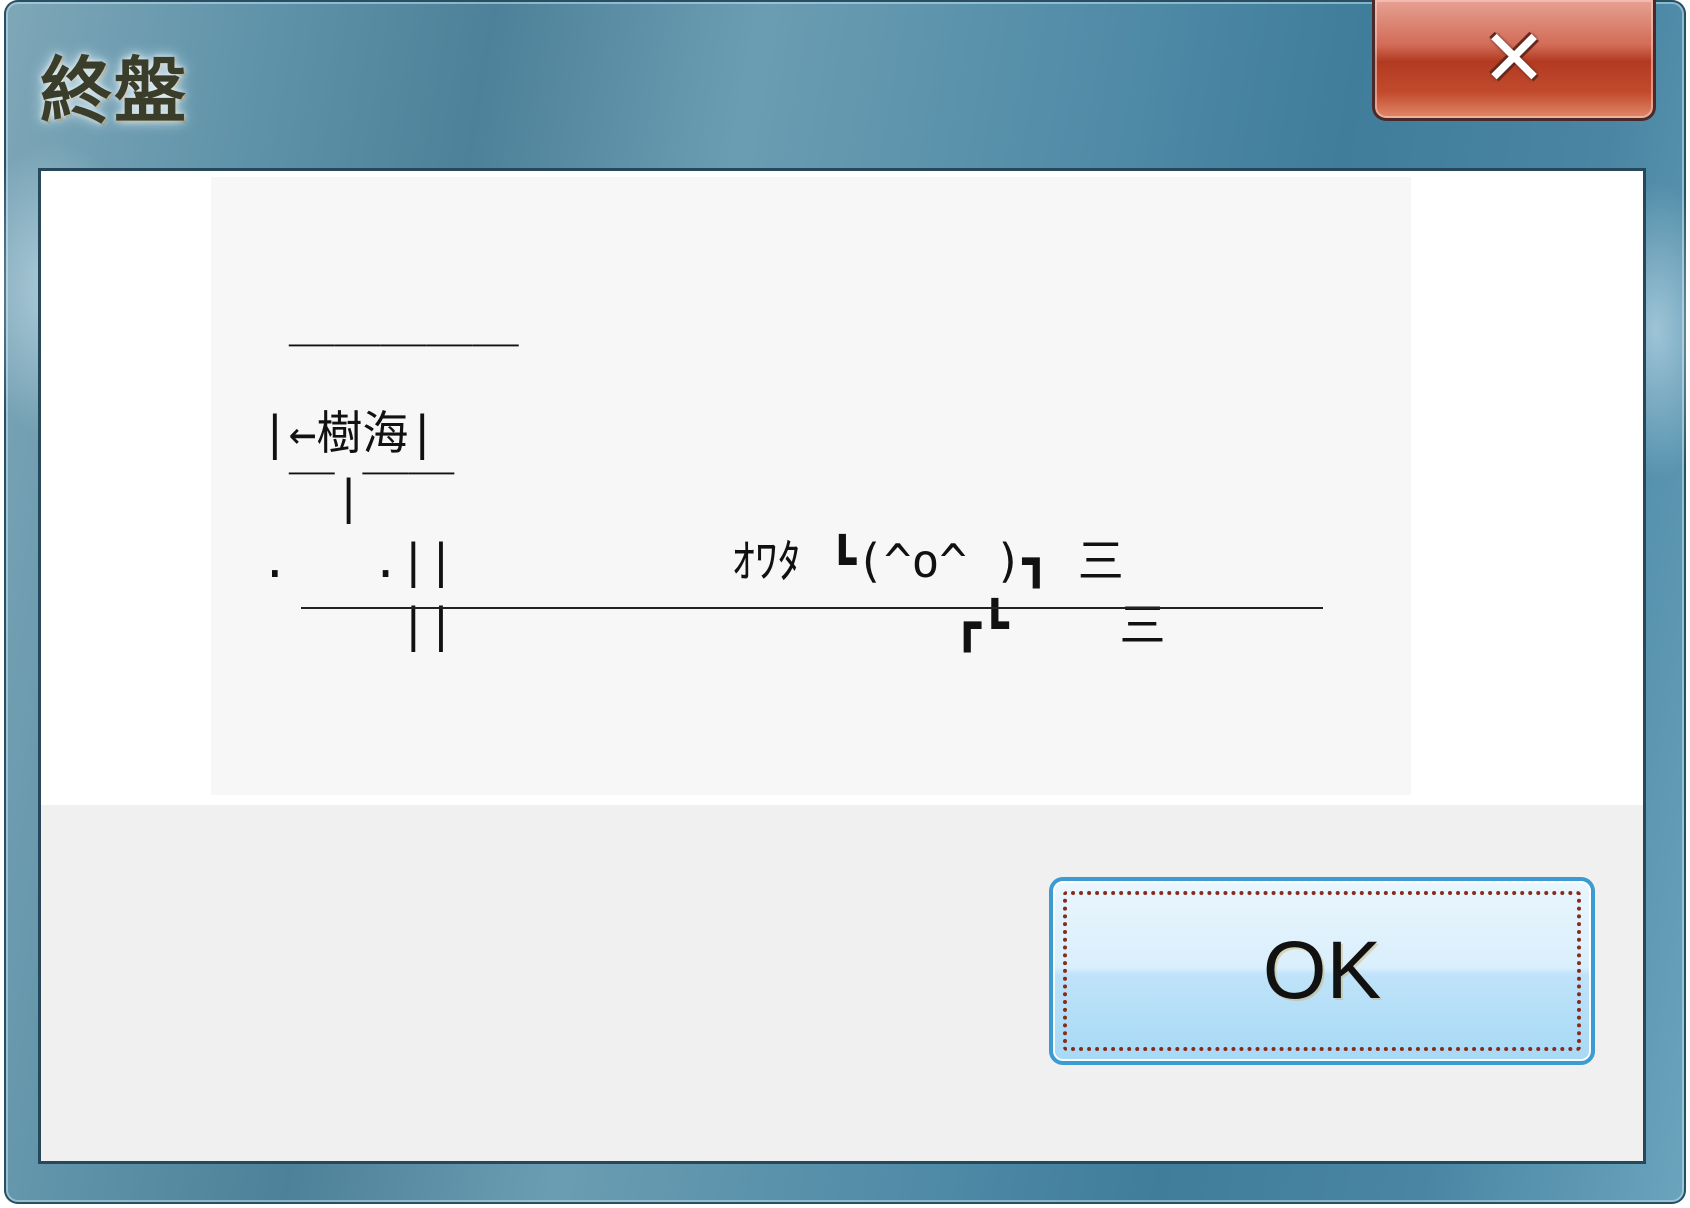 Image resolution: width=1690 pixels, height=1208 pixels. I want to click on close-icon: ✕, so click(1514, 59).